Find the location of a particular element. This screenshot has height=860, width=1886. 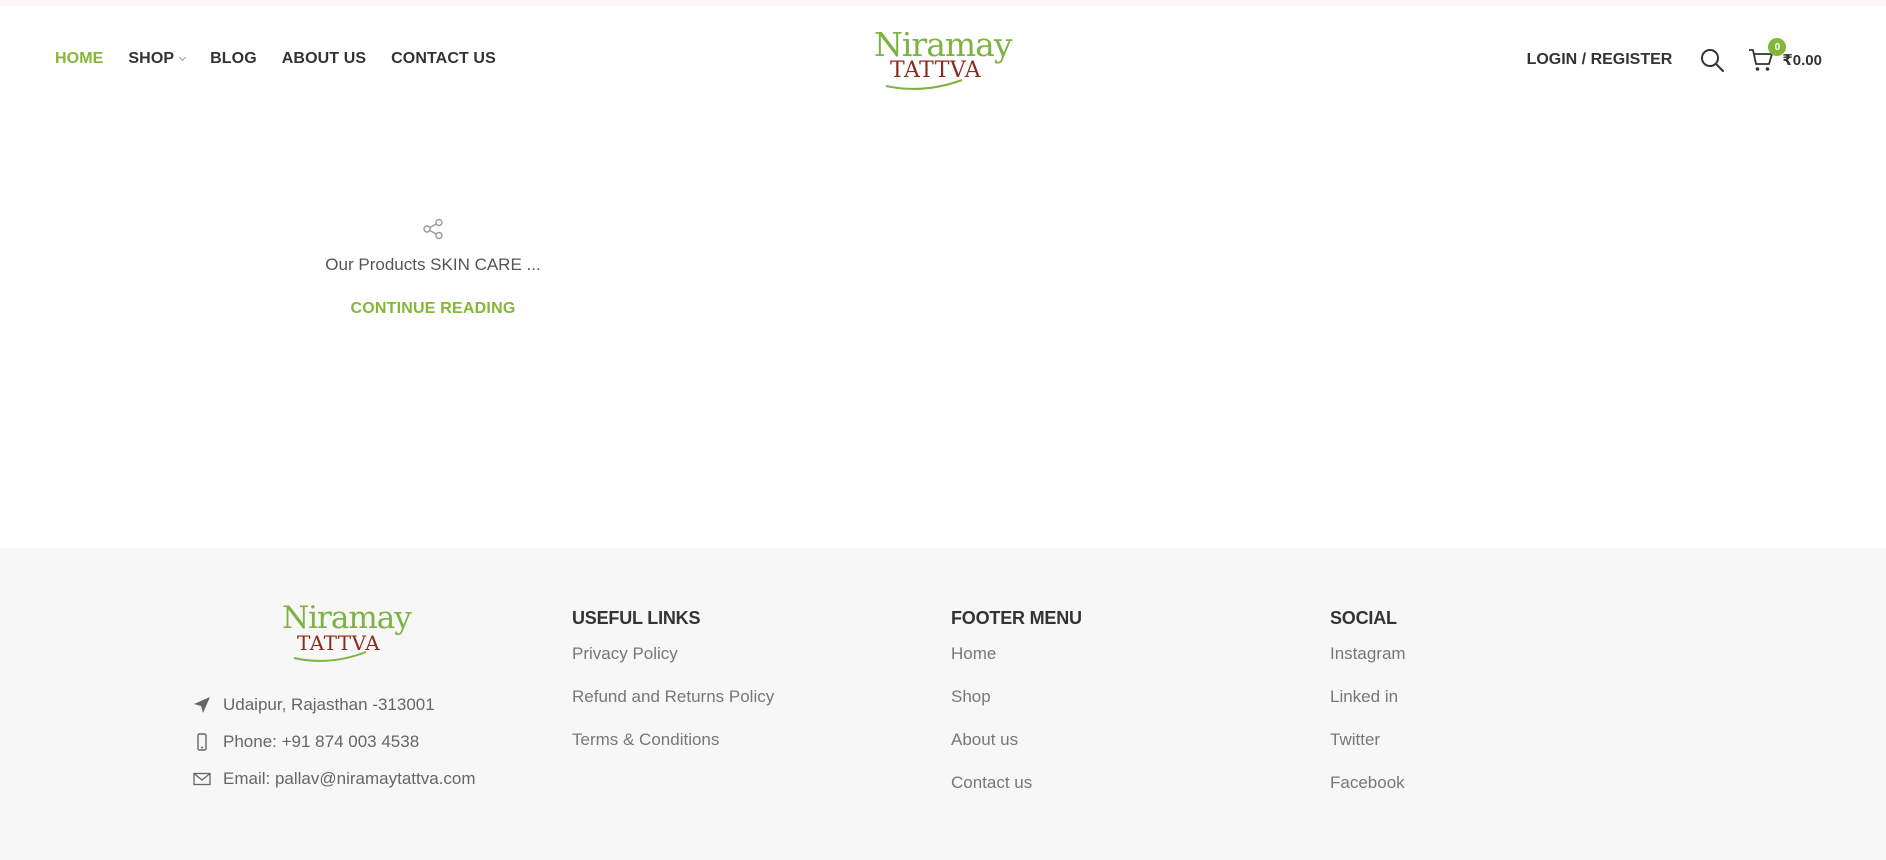

header-actions: LOGIN / REGISTER 0 ₹0.00 is located at coordinates (1674, 57).